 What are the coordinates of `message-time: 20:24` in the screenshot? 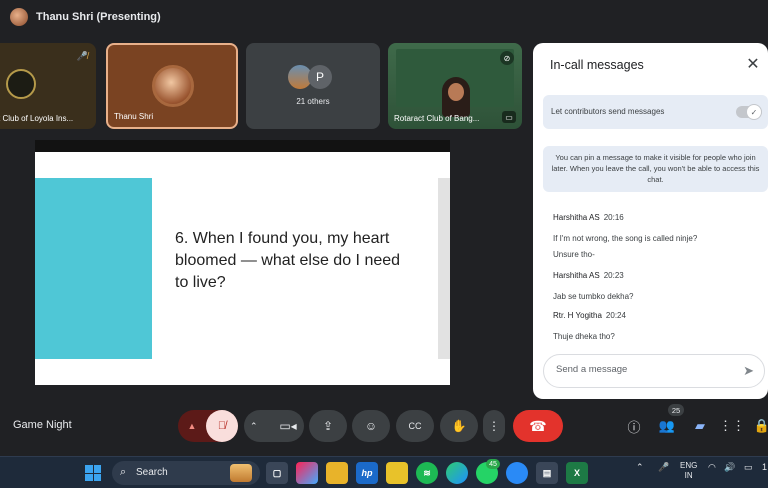 It's located at (615, 315).